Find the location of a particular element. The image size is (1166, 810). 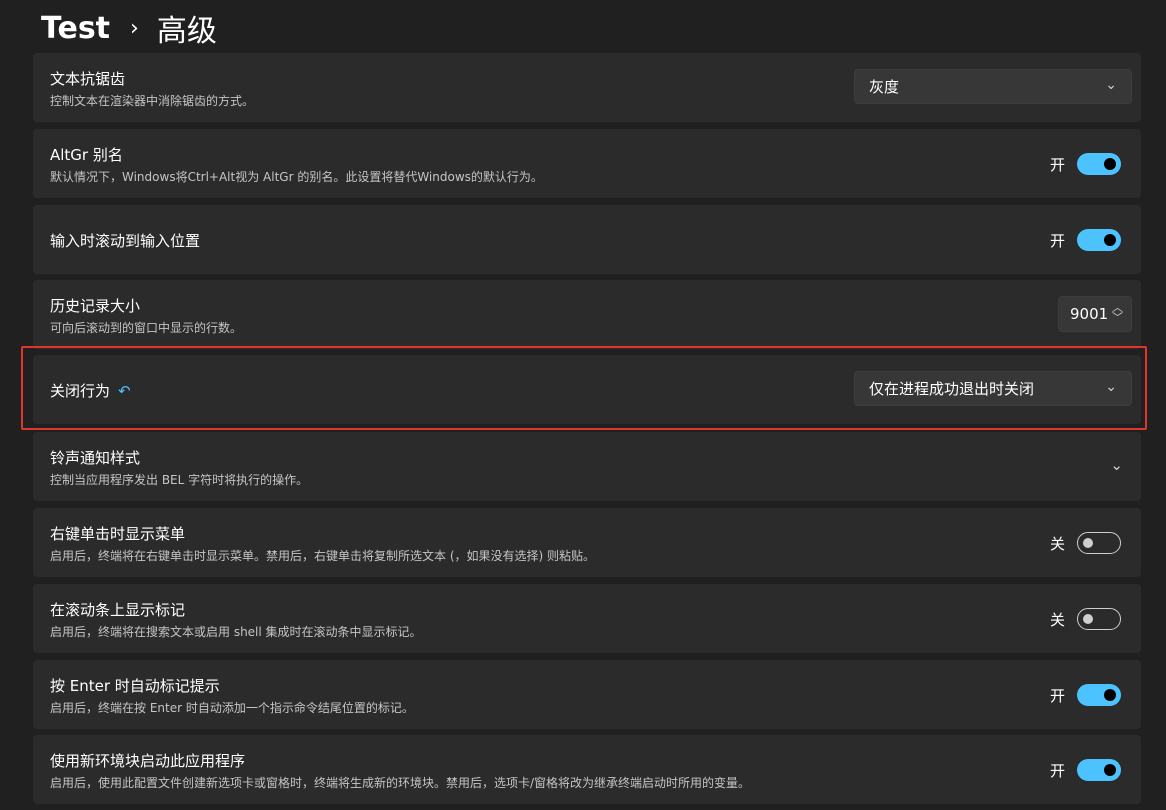

setting-description: 启用后，终端在按 Enter 时自动添加一个指示命令结尾位置的标记。 is located at coordinates (232, 708).